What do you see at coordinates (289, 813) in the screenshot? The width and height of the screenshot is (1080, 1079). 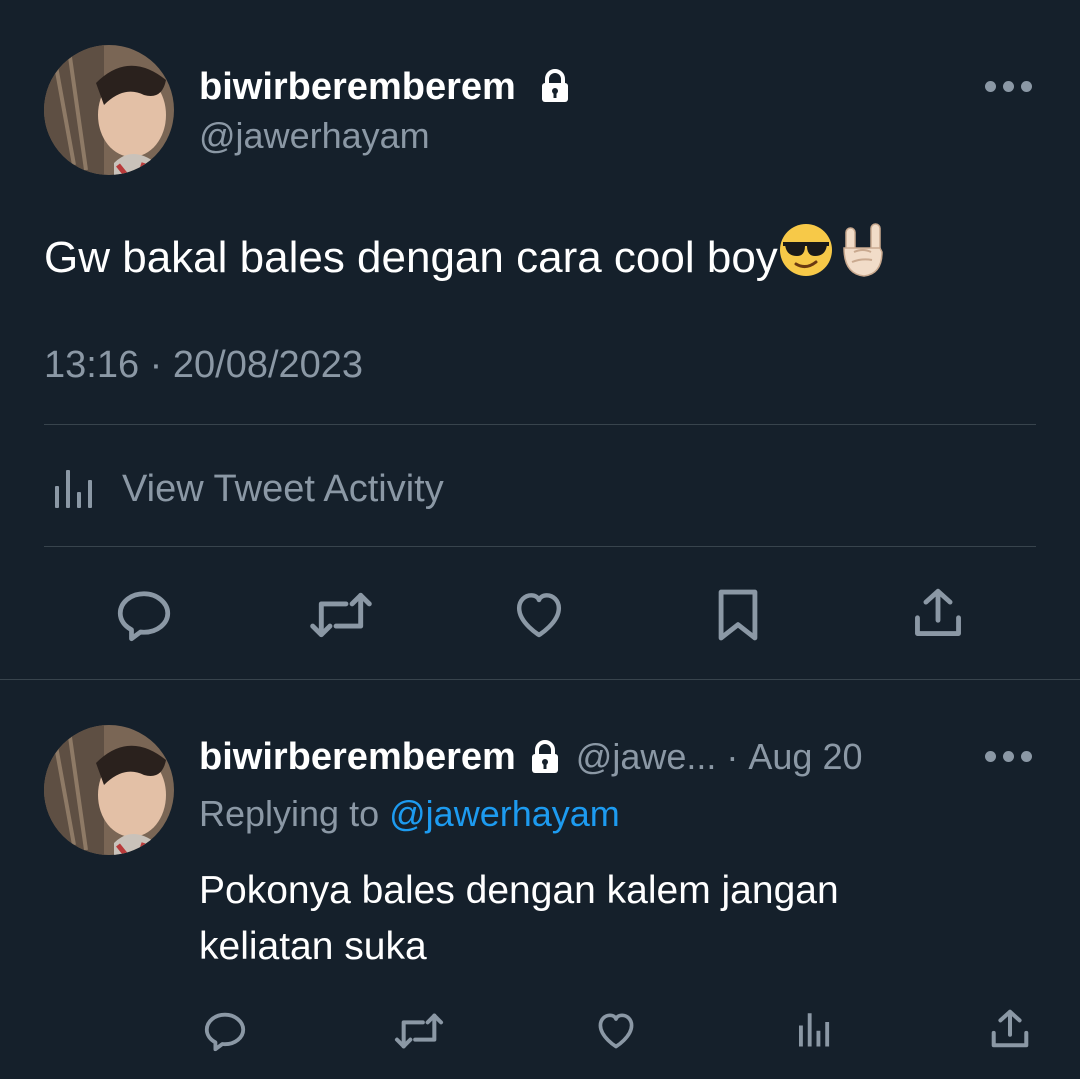 I see `replying-to-prefix: Replying to` at bounding box center [289, 813].